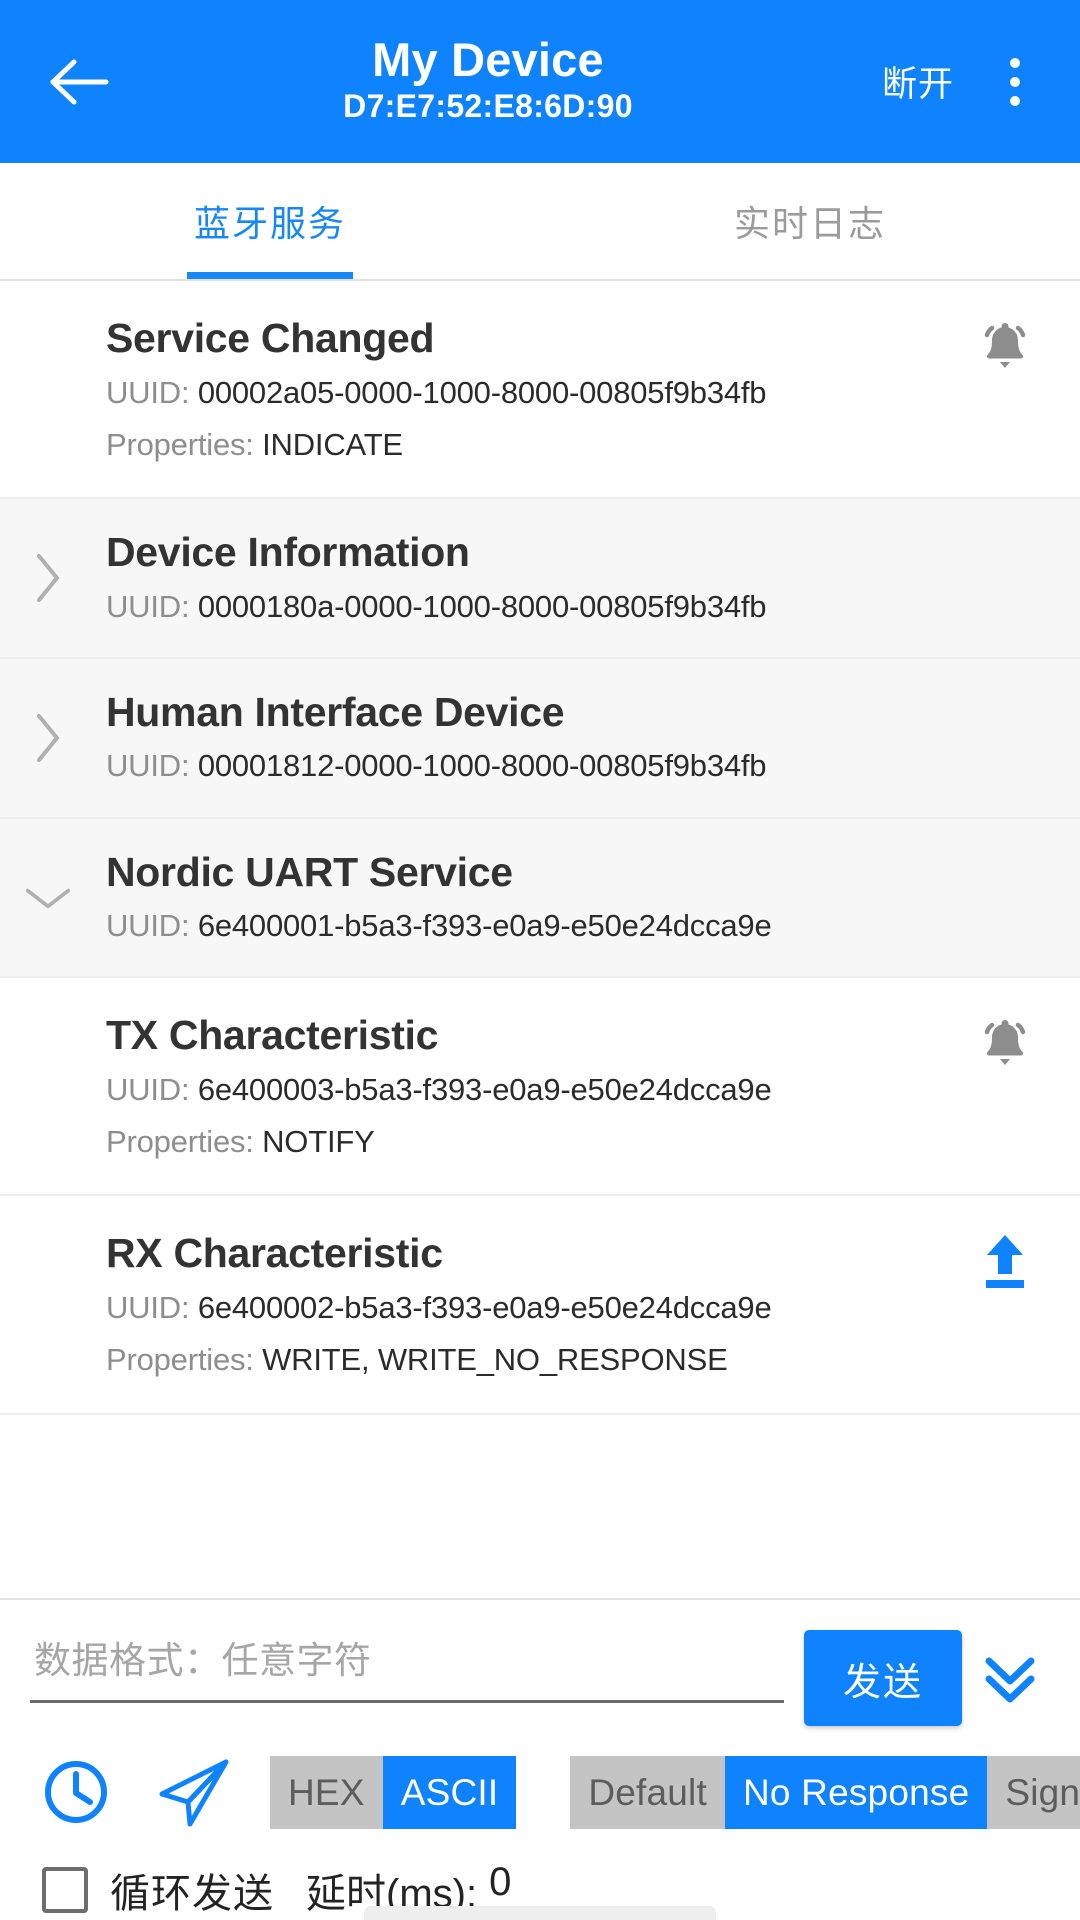  I want to click on service-name: Nordic UART Service, so click(309, 871).